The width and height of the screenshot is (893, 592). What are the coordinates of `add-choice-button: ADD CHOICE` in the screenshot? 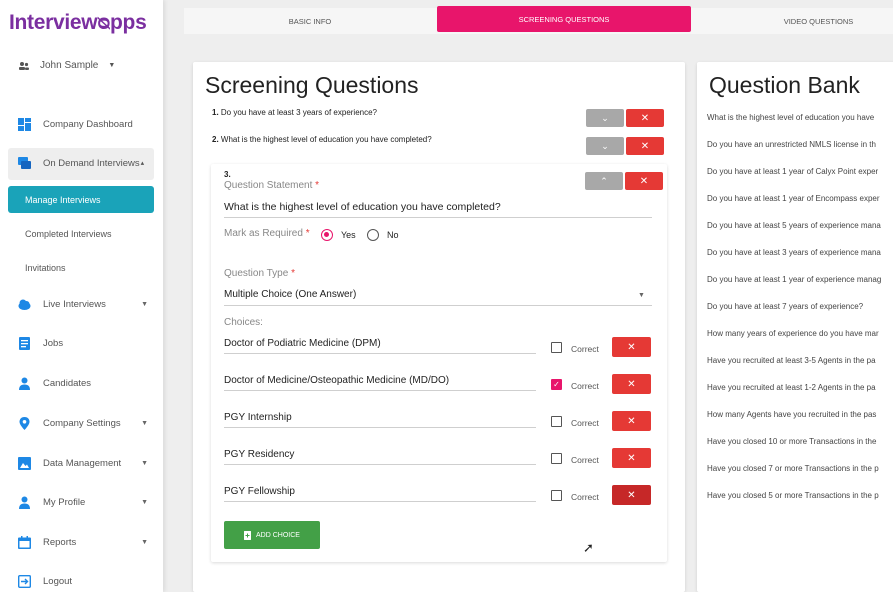 It's located at (272, 535).